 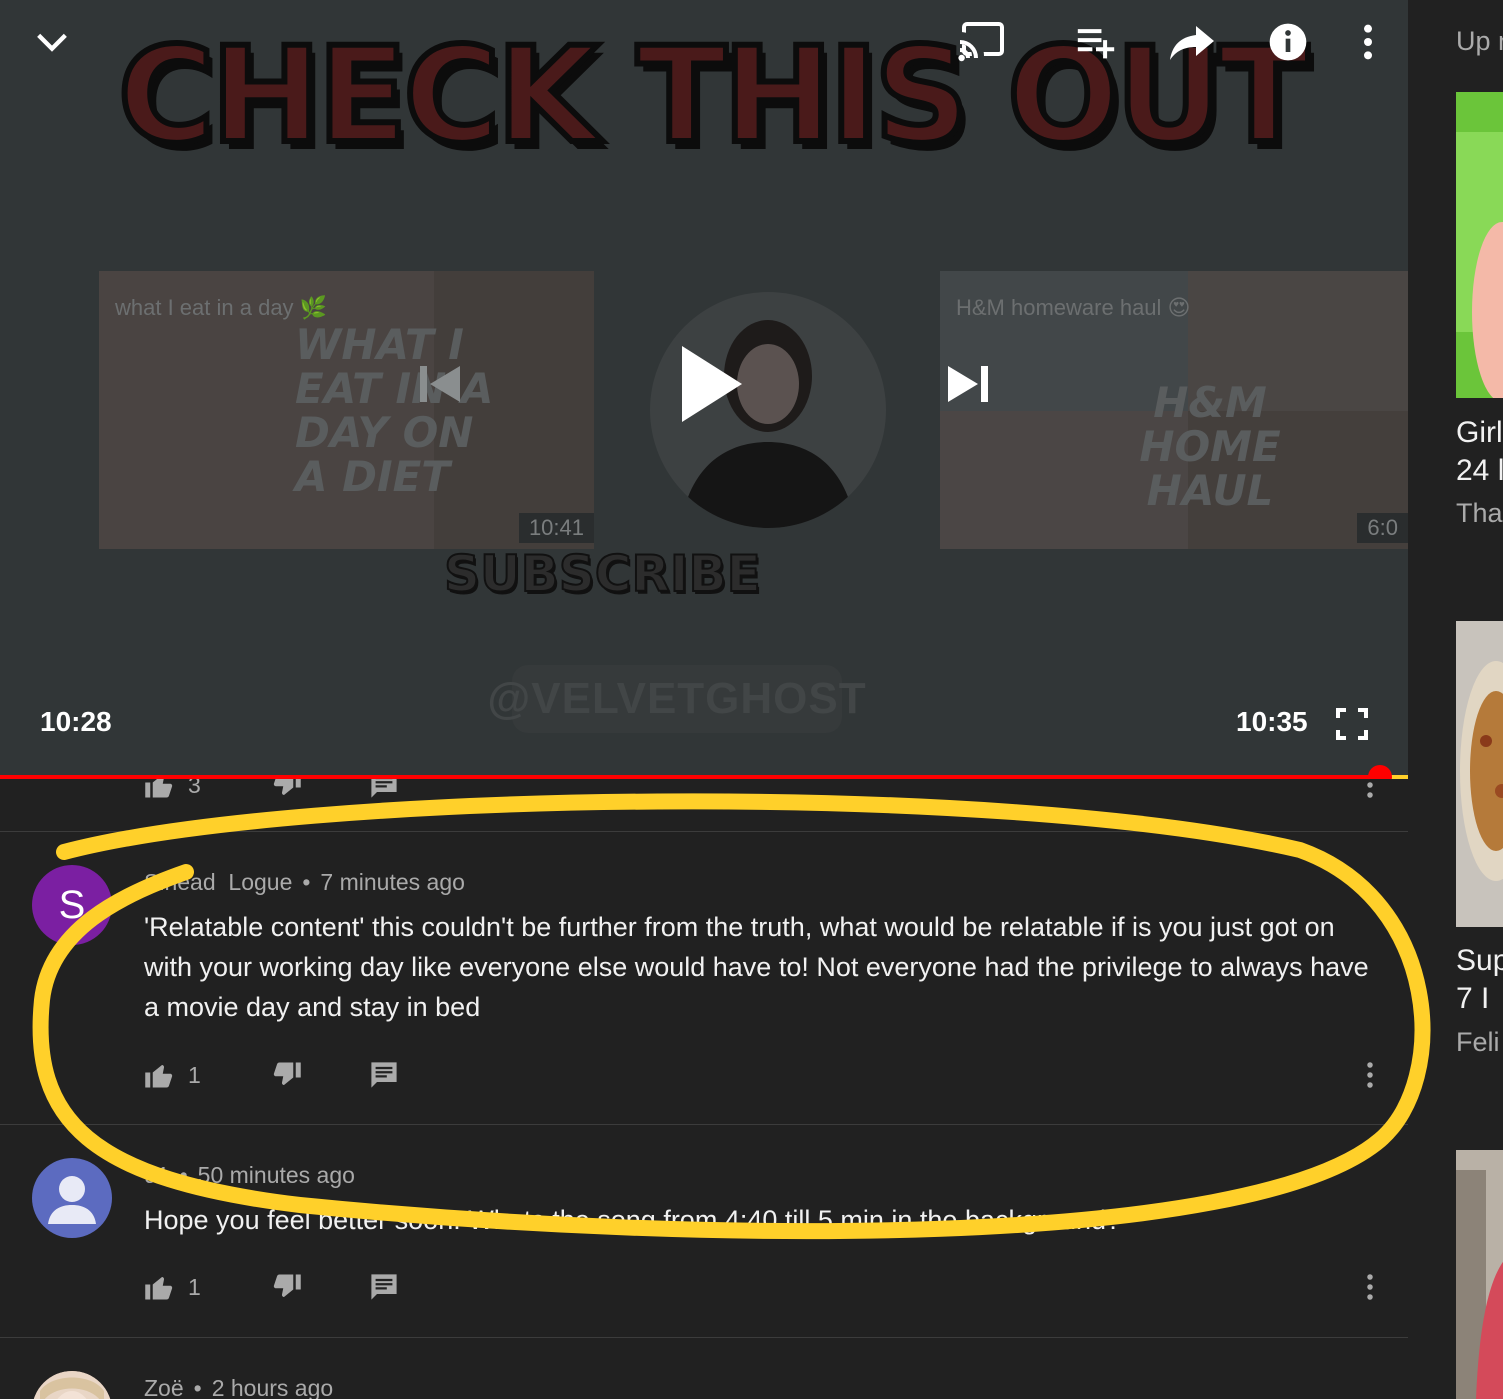 I want to click on banner-text: CHECK THIS OUT, so click(x=713, y=96).